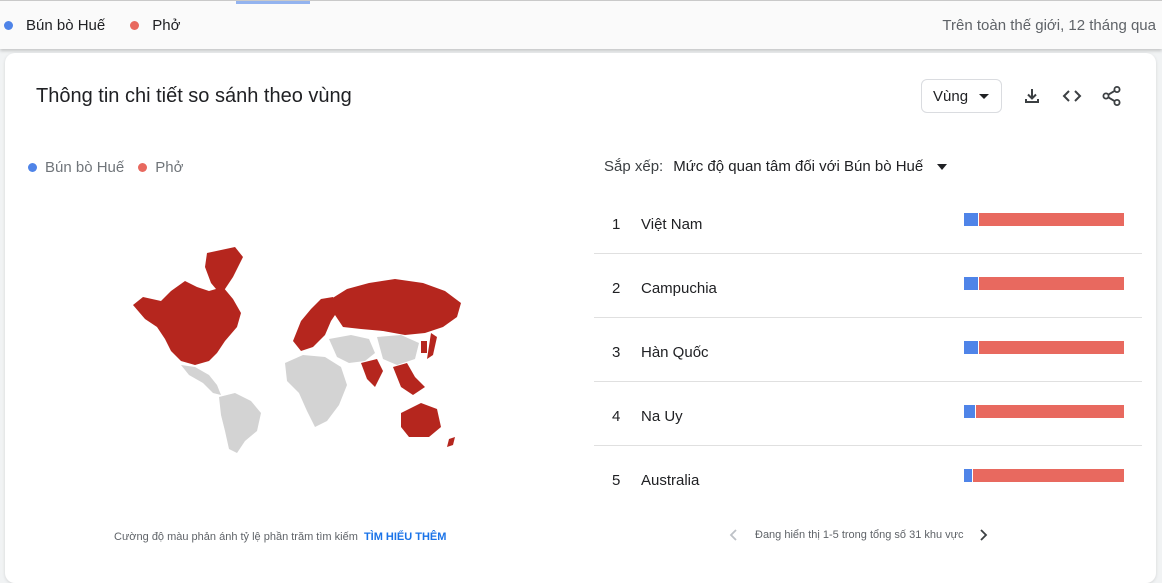 This screenshot has height=583, width=1162. I want to click on term-2: Phở, so click(155, 25).